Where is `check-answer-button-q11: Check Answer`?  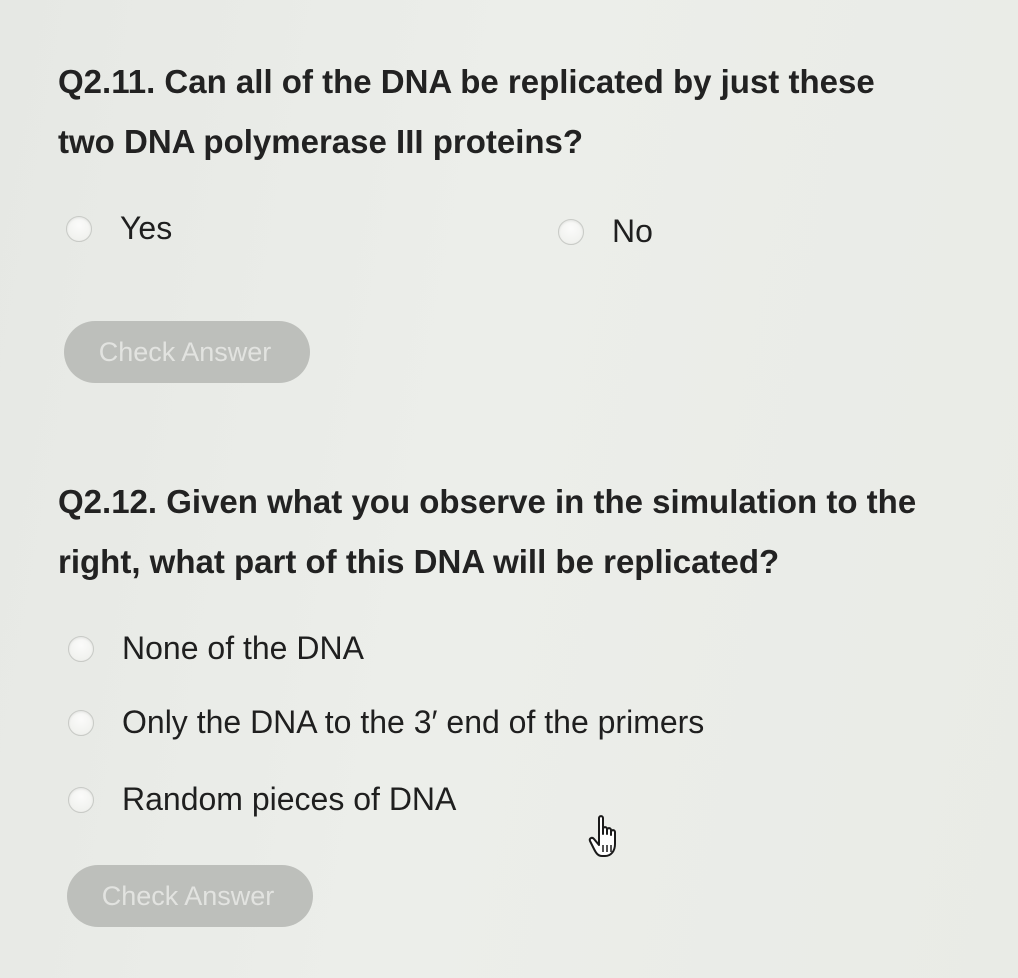 check-answer-button-q11: Check Answer is located at coordinates (187, 352).